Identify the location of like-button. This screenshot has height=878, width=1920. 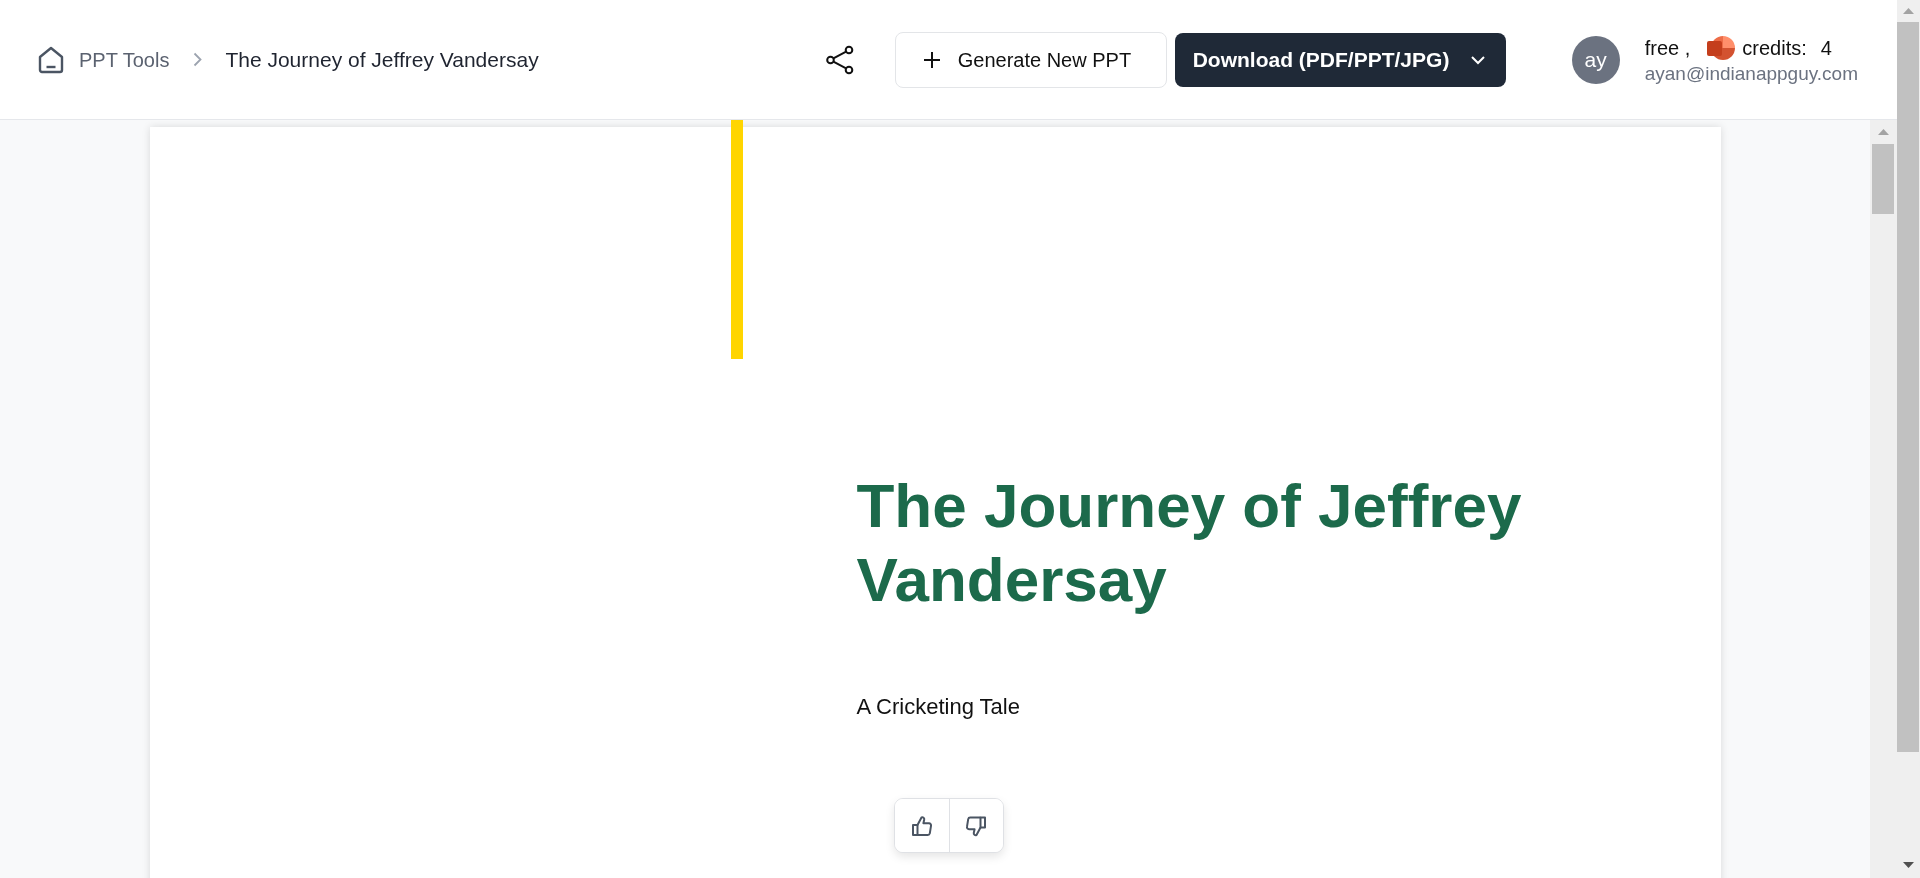
(921, 825).